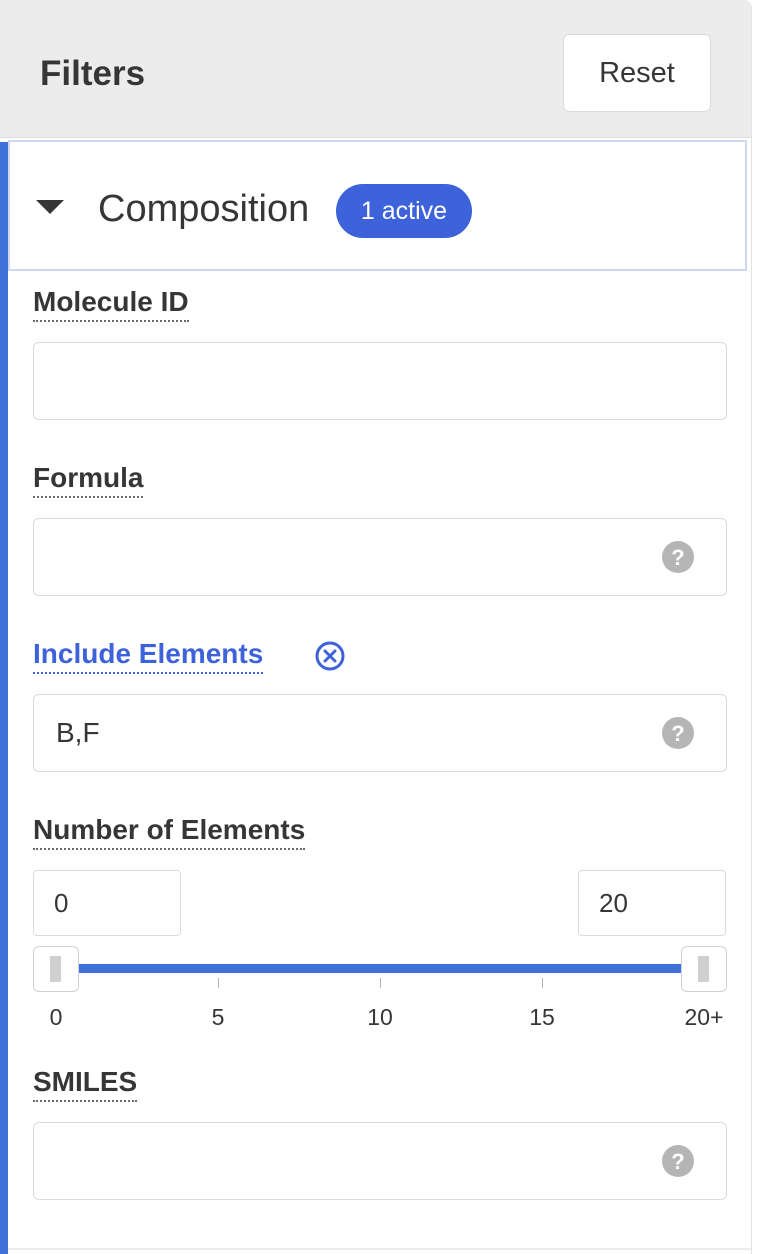 The width and height of the screenshot is (758, 1254). I want to click on caret-down-icon, so click(50, 207).